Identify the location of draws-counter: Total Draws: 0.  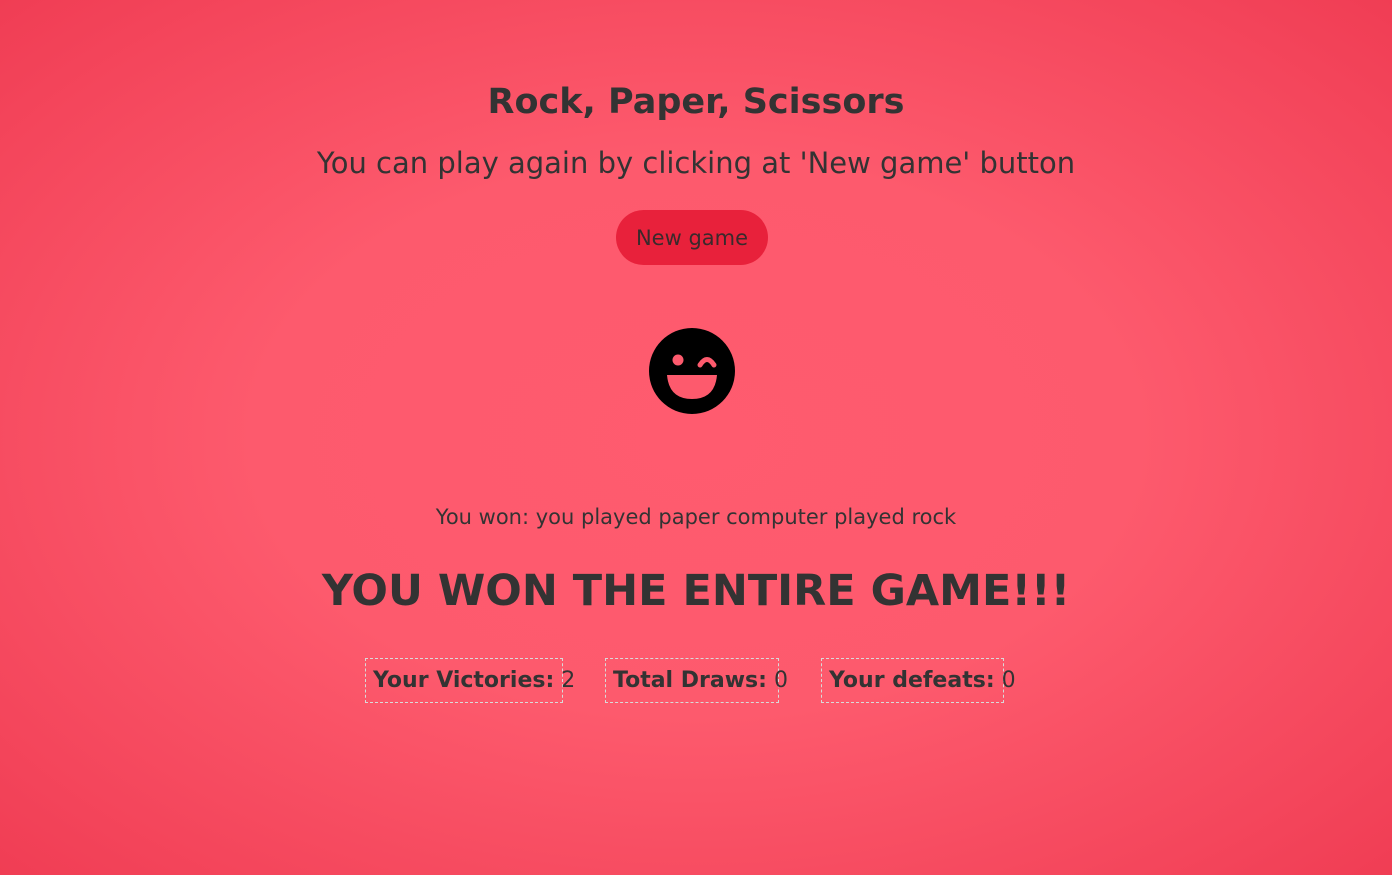
(696, 680).